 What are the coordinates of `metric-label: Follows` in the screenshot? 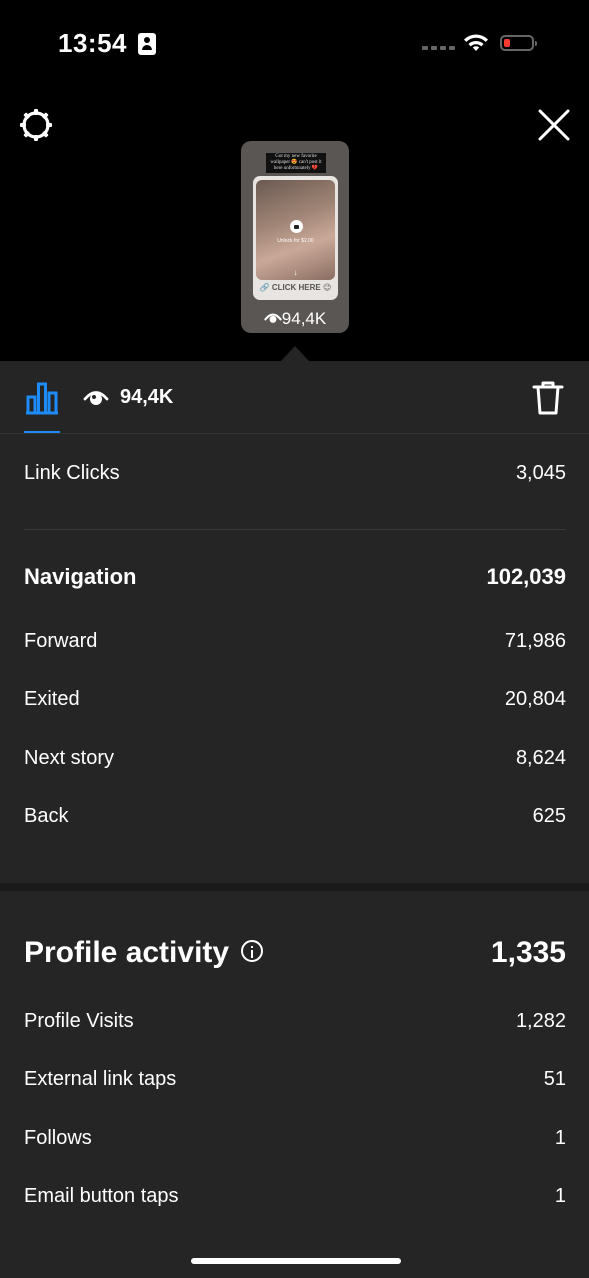 It's located at (58, 1138).